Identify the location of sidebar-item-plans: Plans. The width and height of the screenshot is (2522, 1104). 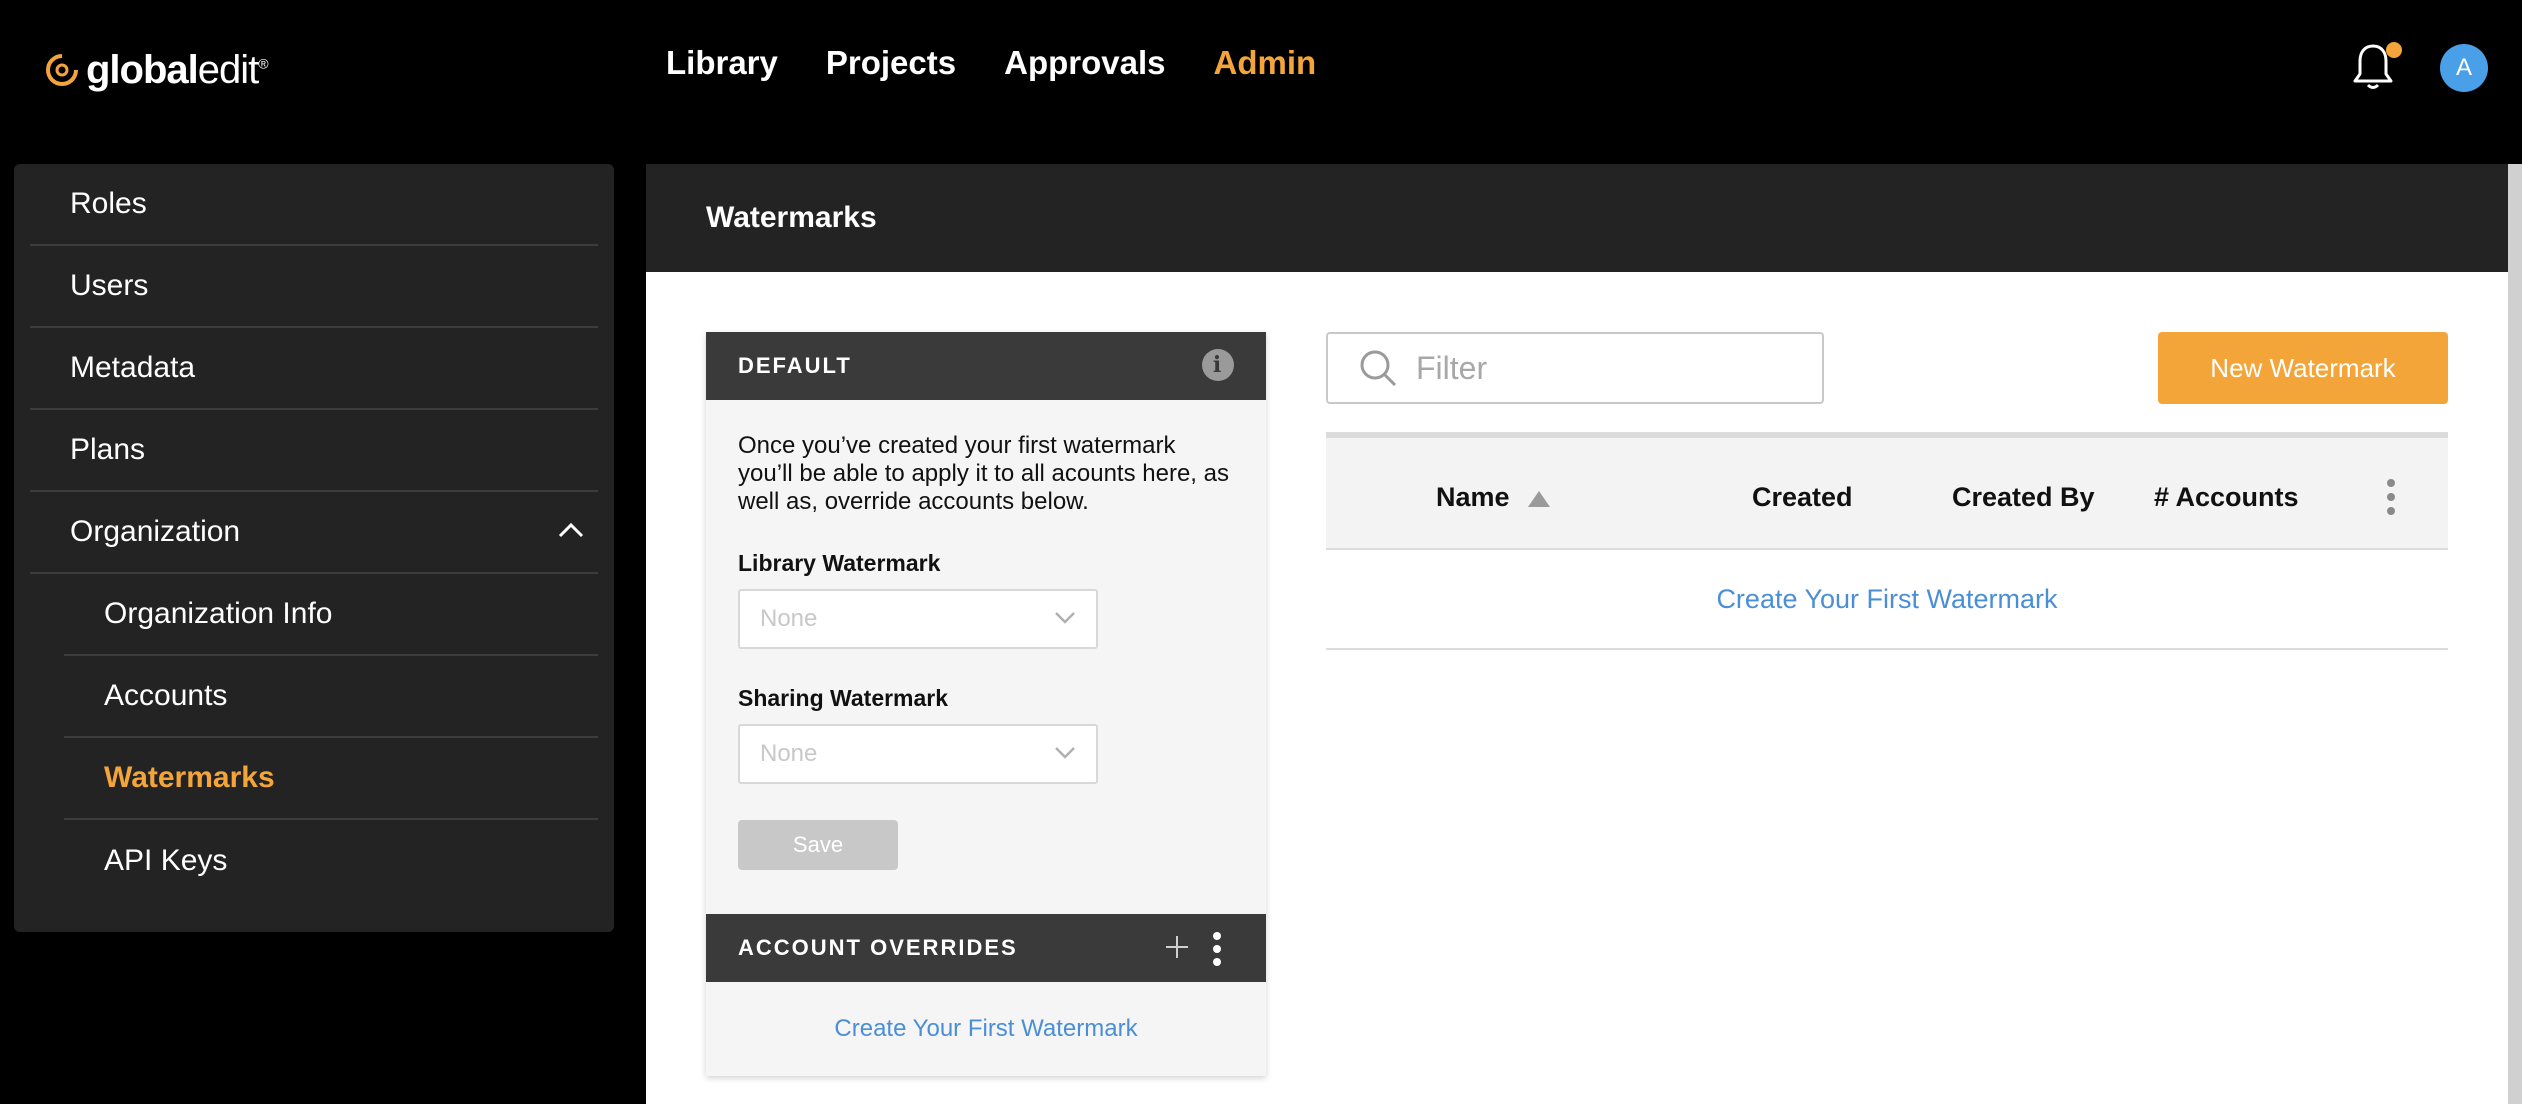
(314, 451).